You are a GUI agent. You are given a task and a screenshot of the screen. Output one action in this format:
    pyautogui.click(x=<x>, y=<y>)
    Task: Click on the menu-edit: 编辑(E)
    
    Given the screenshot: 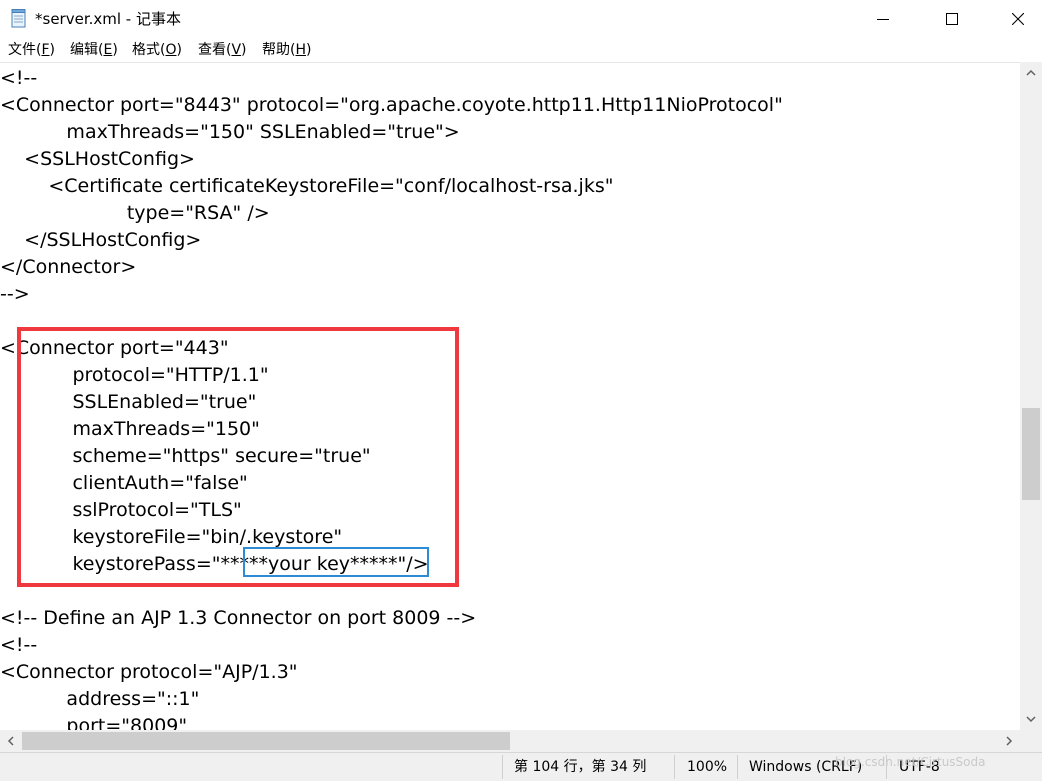 What is the action you would take?
    pyautogui.click(x=94, y=50)
    